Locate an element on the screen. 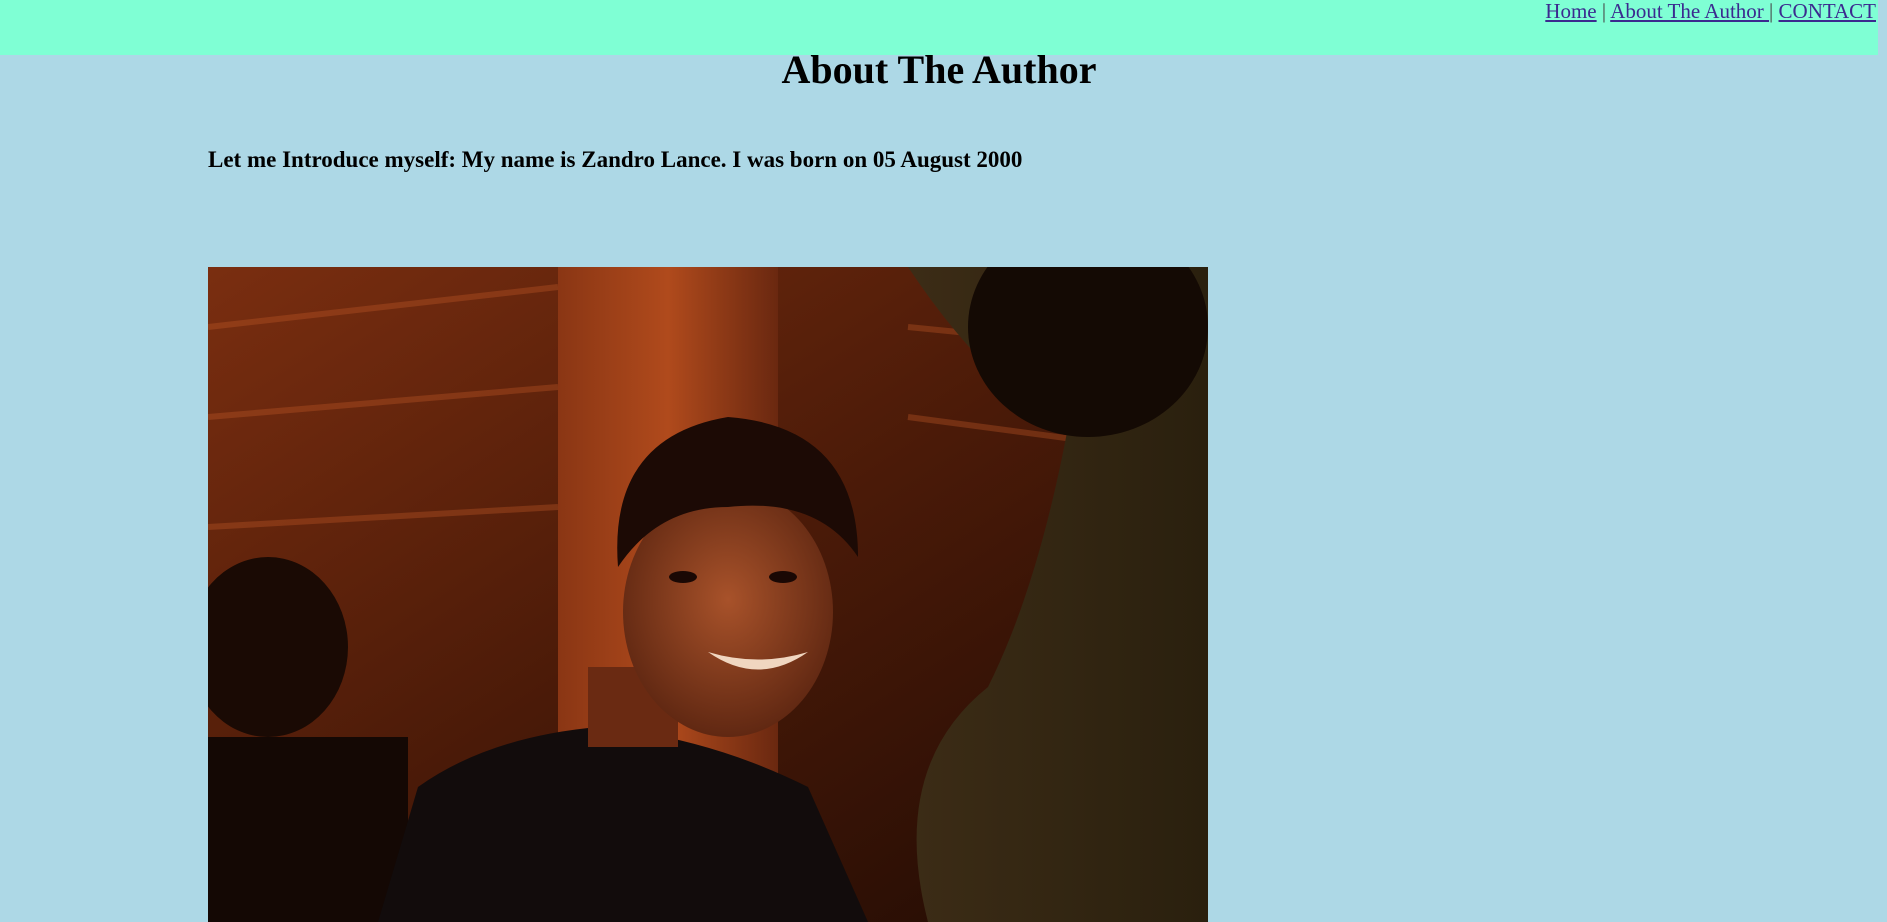 This screenshot has width=1887, height=922. nav-about-link: About The Author is located at coordinates (1689, 11).